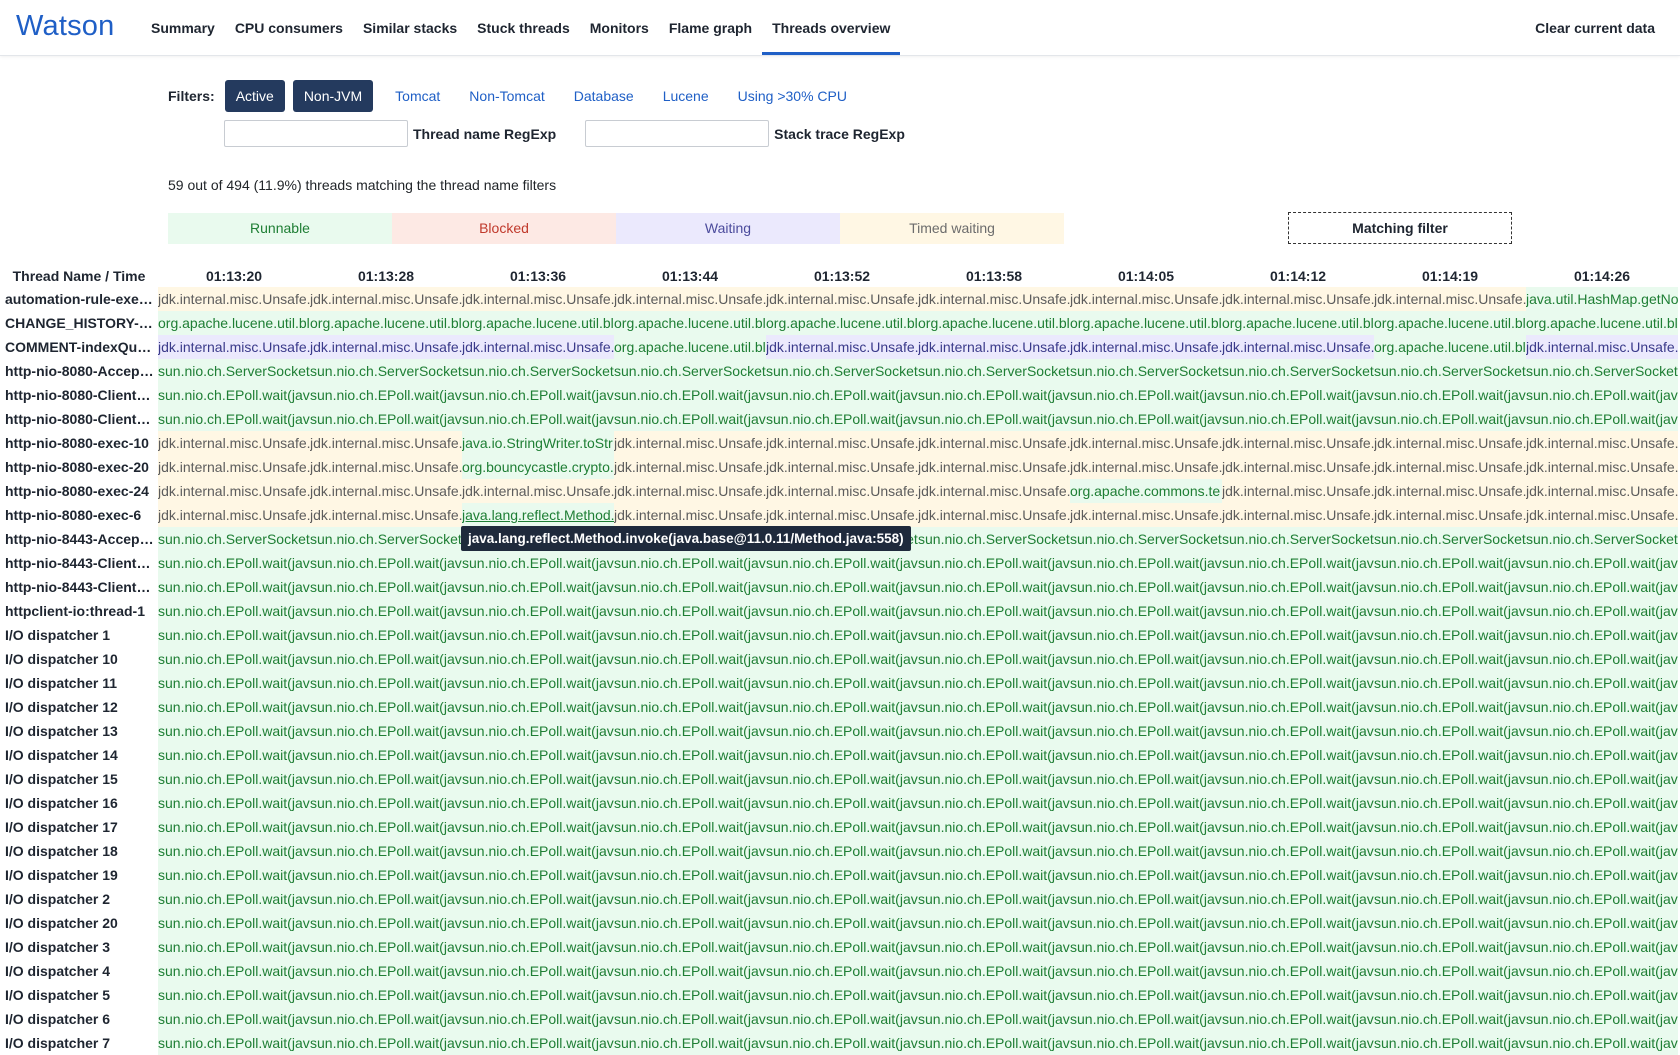  I want to click on thread-name: I/O dispatcher 5, so click(77, 995).